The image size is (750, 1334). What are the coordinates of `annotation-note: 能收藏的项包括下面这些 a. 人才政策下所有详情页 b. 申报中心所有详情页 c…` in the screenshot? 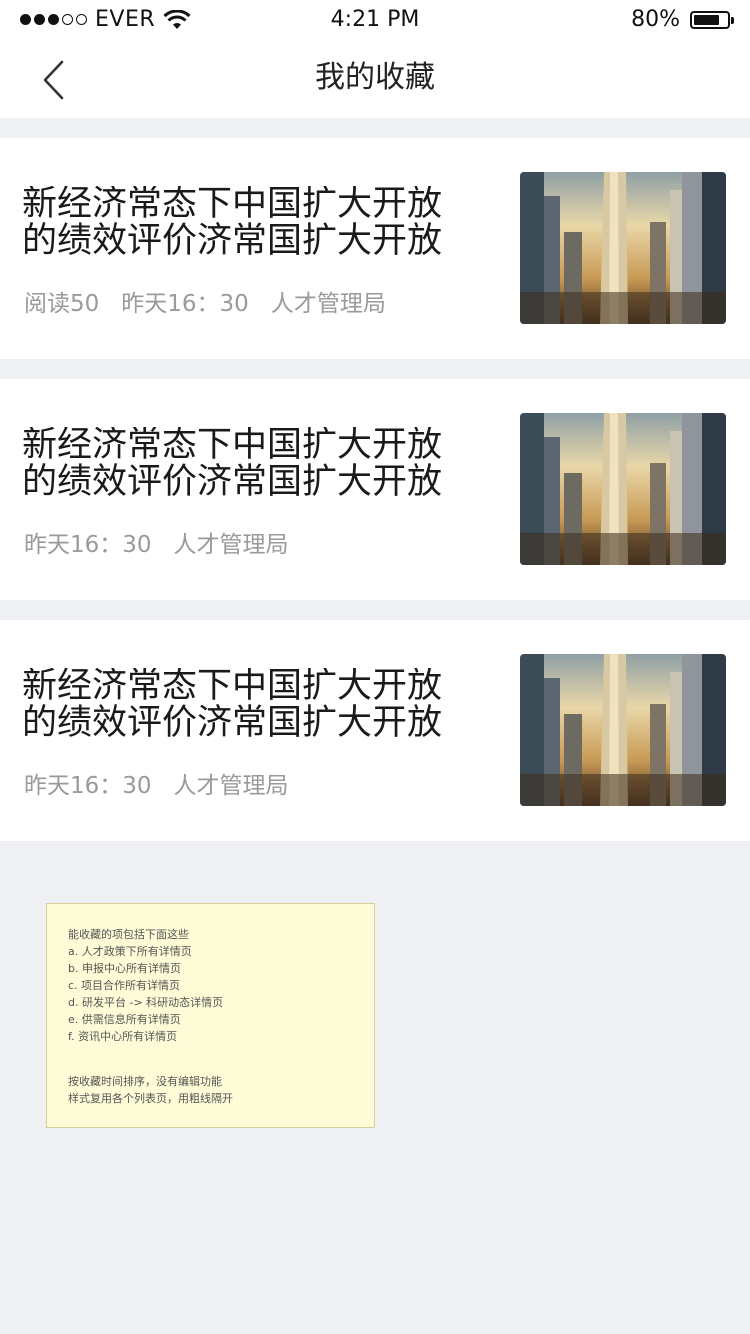 It's located at (210, 1015).